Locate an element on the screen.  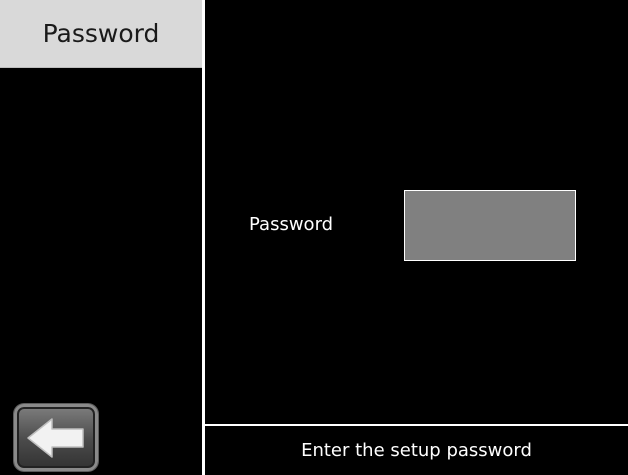
status-message: Enter the setup password is located at coordinates (416, 450).